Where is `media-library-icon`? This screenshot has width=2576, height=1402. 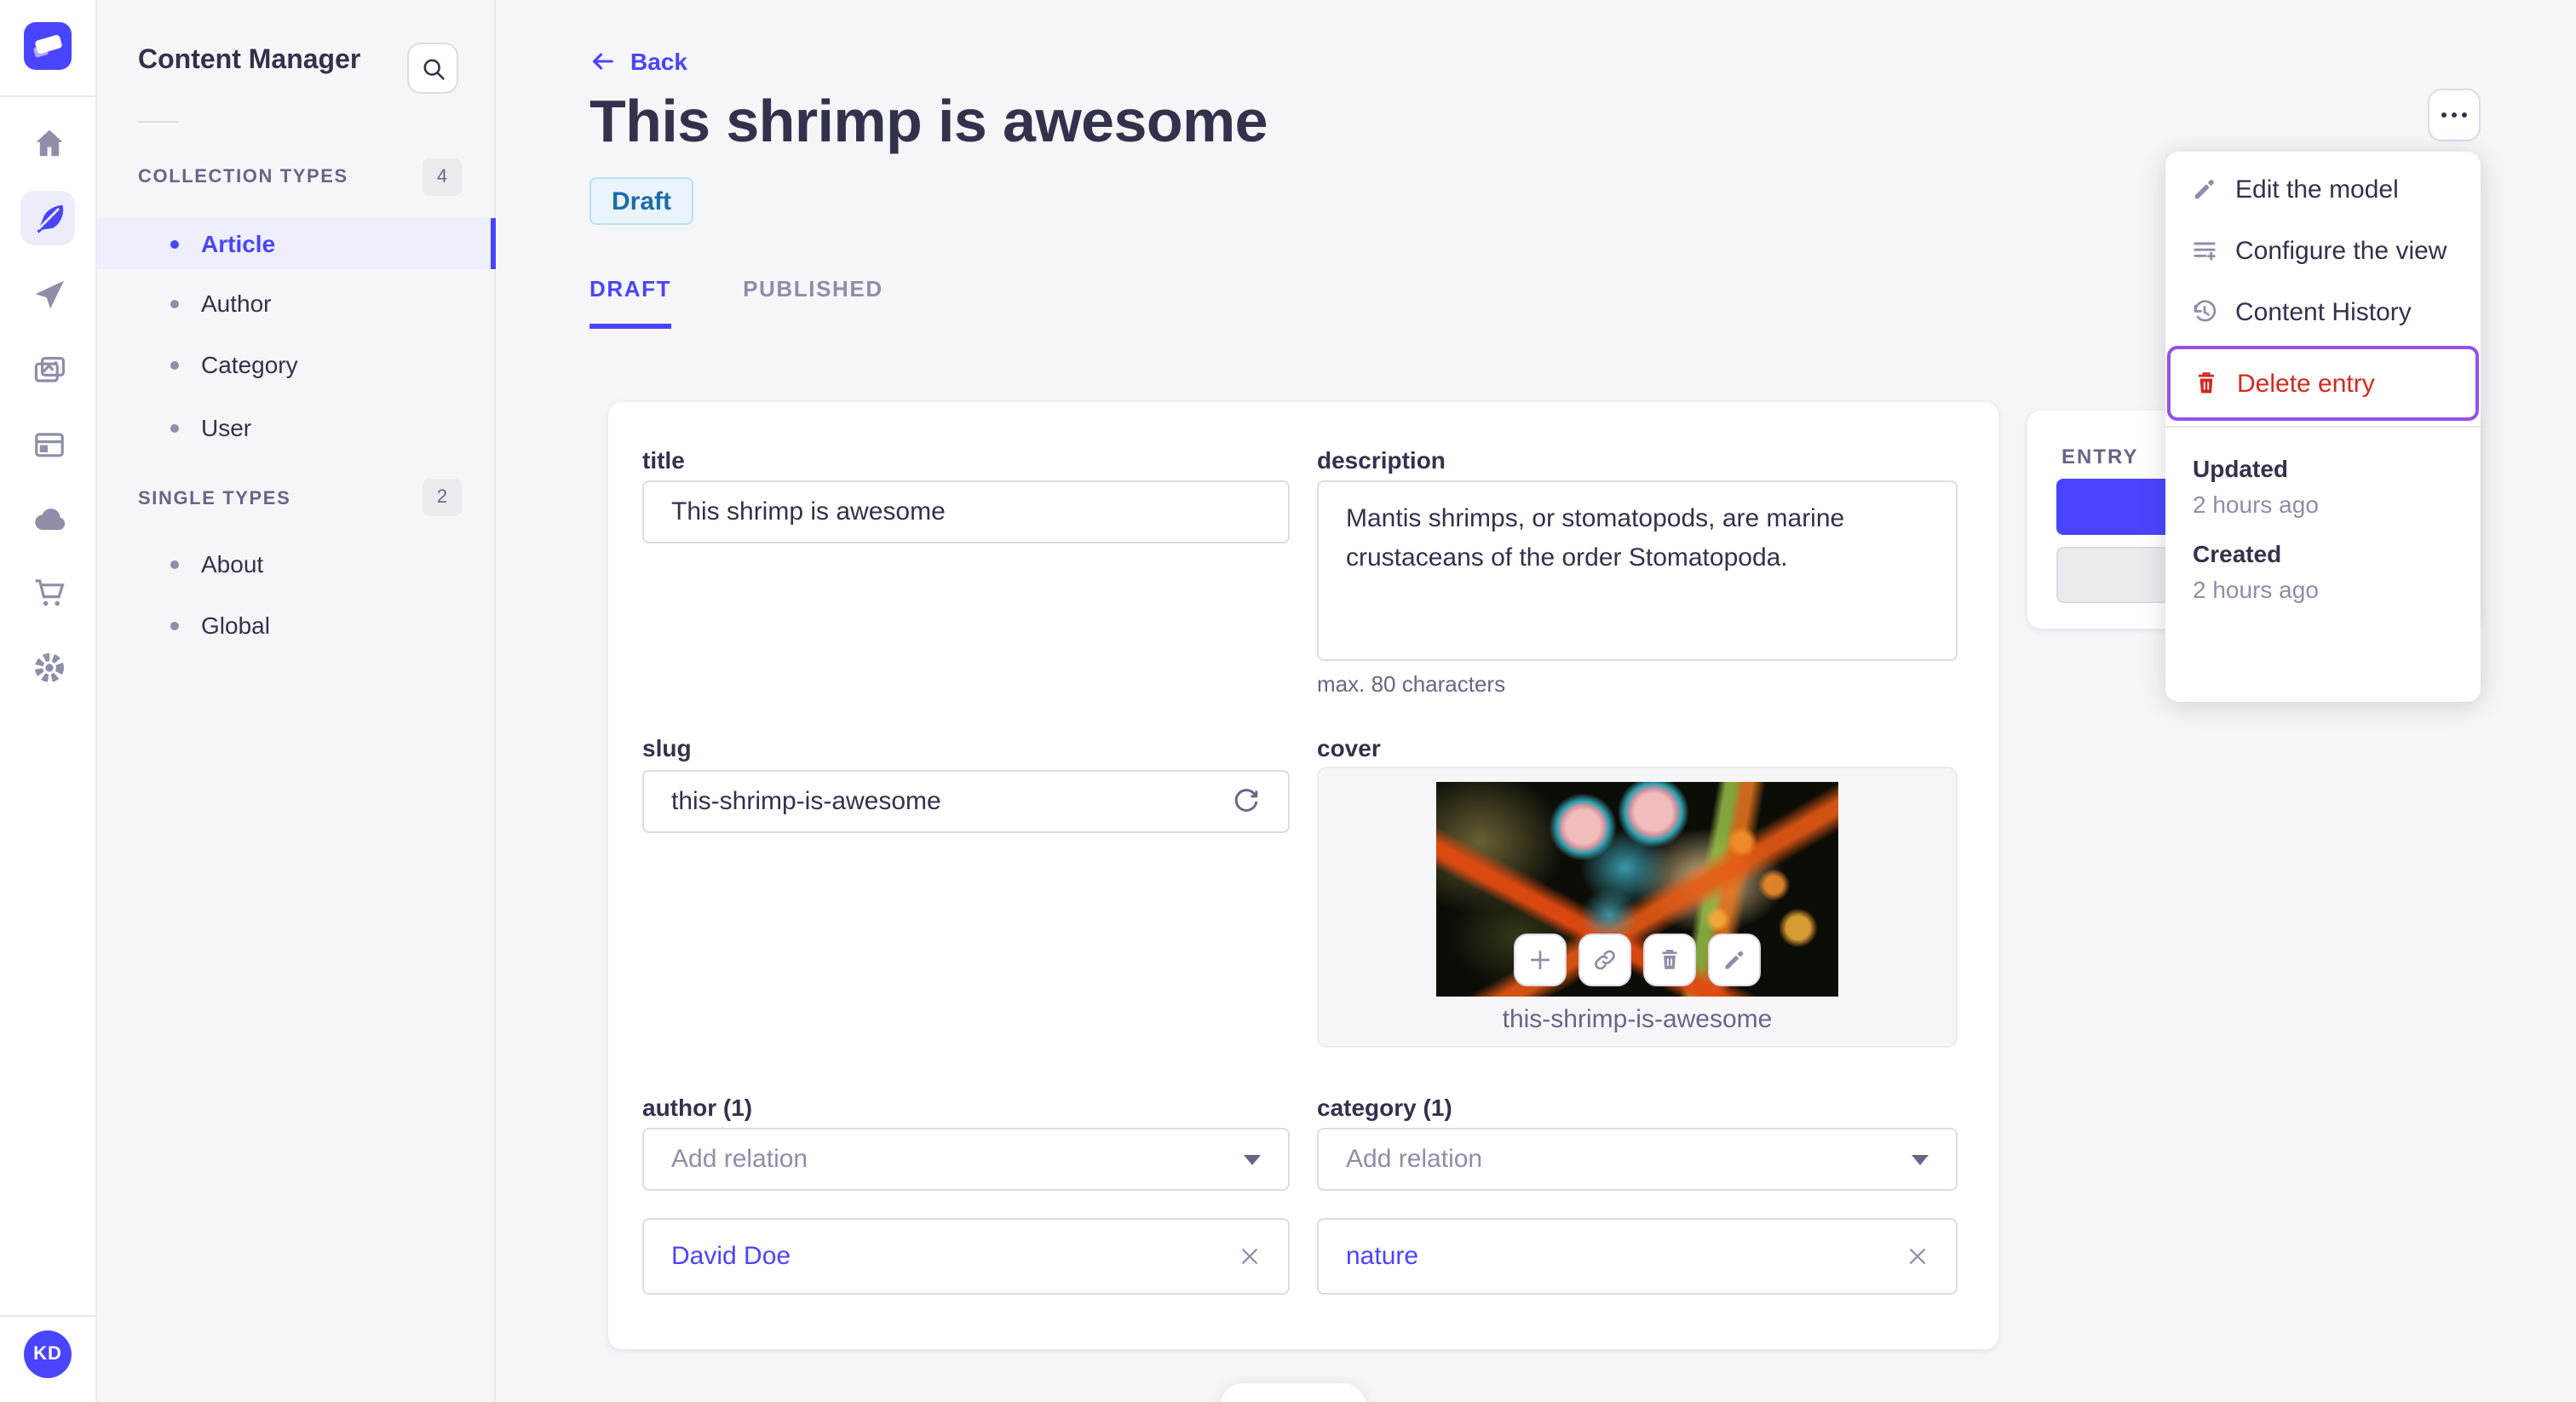 media-library-icon is located at coordinates (49, 370).